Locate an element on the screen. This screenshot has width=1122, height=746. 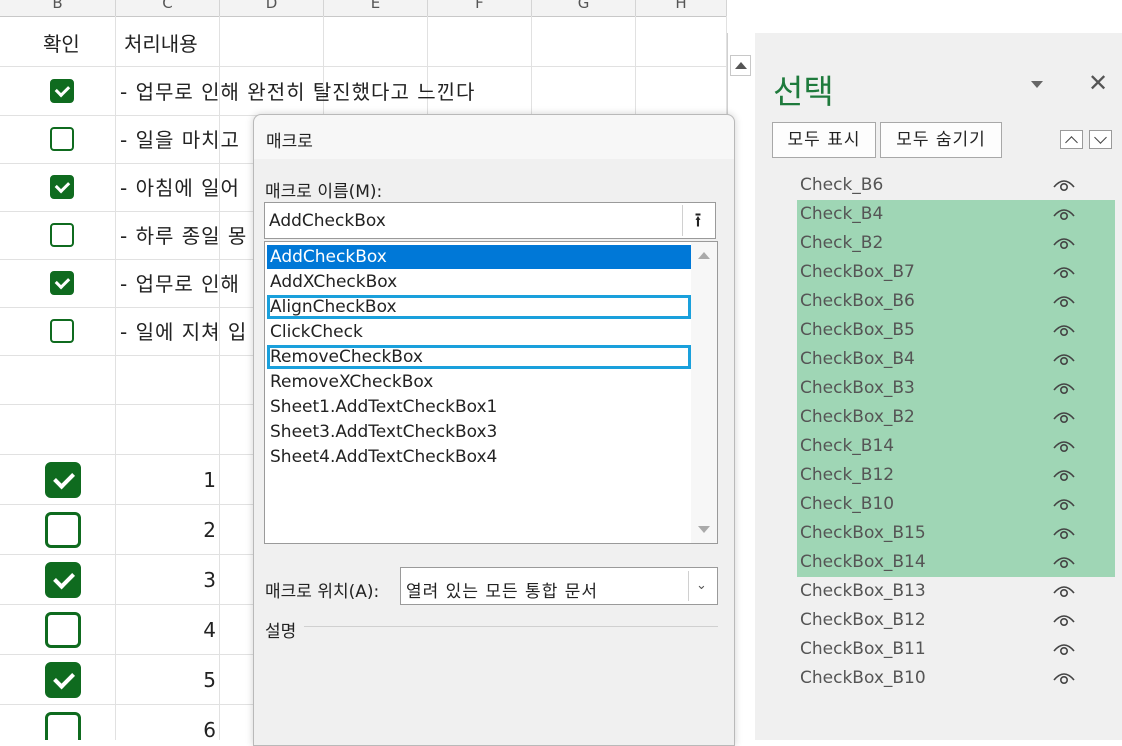
column-header: E is located at coordinates (376, 8).